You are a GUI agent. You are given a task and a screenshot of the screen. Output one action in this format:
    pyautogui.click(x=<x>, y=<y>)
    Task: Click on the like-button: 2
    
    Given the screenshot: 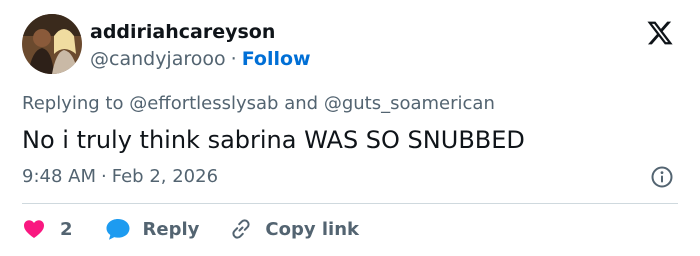 What is the action you would take?
    pyautogui.click(x=63, y=229)
    